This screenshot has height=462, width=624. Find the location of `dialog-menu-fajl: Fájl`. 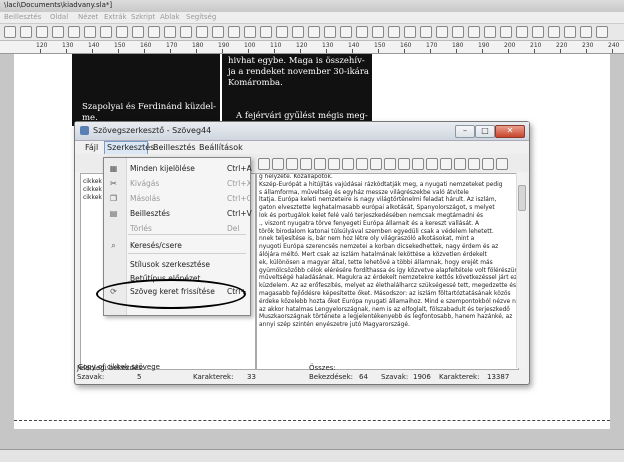

dialog-menu-fajl: Fájl is located at coordinates (91, 147).